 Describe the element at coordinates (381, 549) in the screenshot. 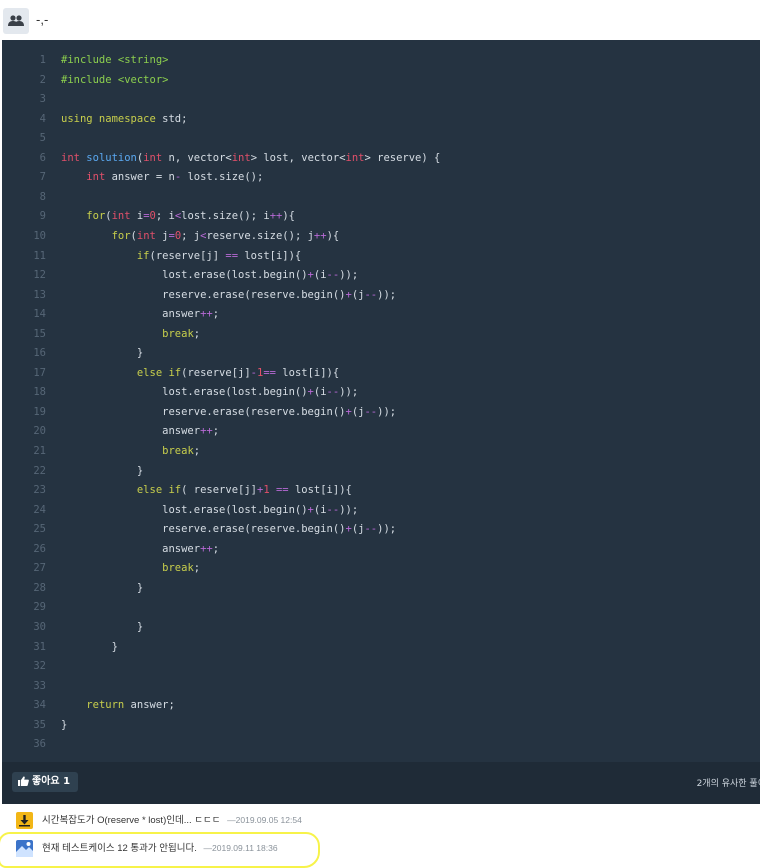

I see `code-line: 26 answer++;` at that location.